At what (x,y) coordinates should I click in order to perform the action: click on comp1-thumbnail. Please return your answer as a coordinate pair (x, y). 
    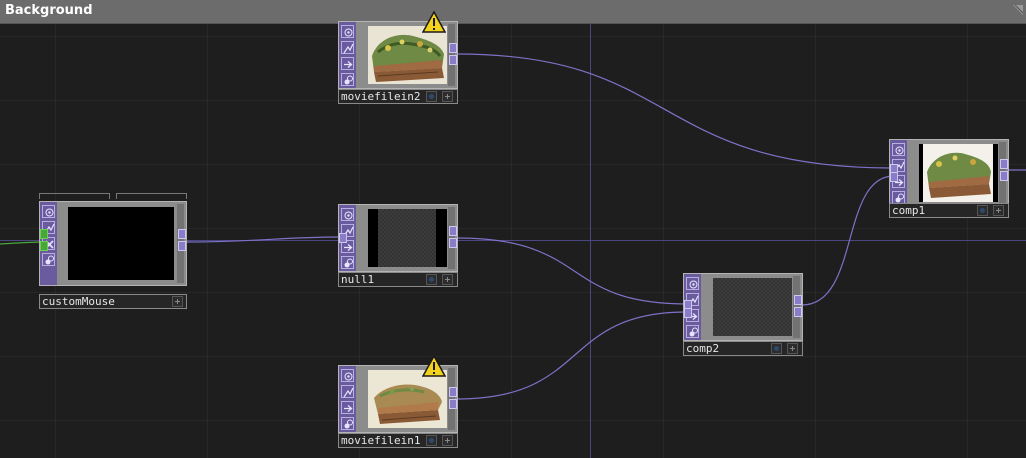
    Looking at the image, I should click on (958, 173).